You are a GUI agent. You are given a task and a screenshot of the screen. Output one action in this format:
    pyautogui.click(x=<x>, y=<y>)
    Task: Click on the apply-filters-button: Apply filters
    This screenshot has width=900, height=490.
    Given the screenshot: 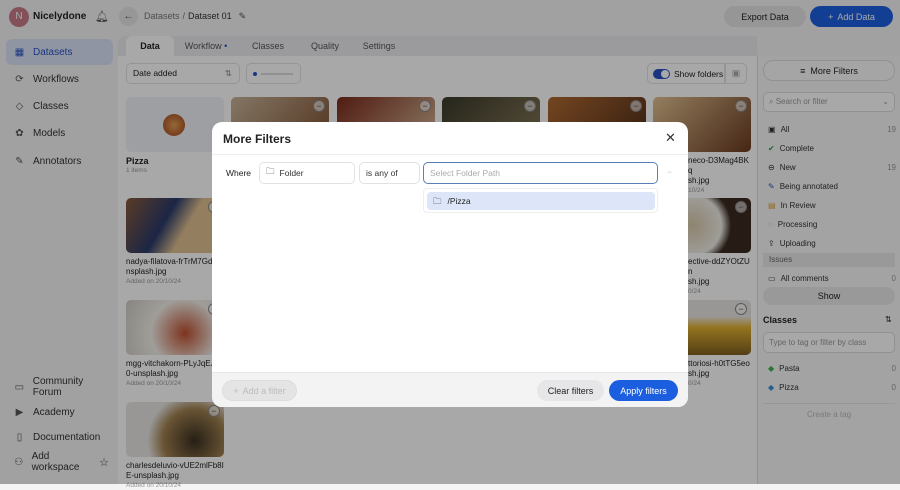 What is the action you would take?
    pyautogui.click(x=643, y=390)
    